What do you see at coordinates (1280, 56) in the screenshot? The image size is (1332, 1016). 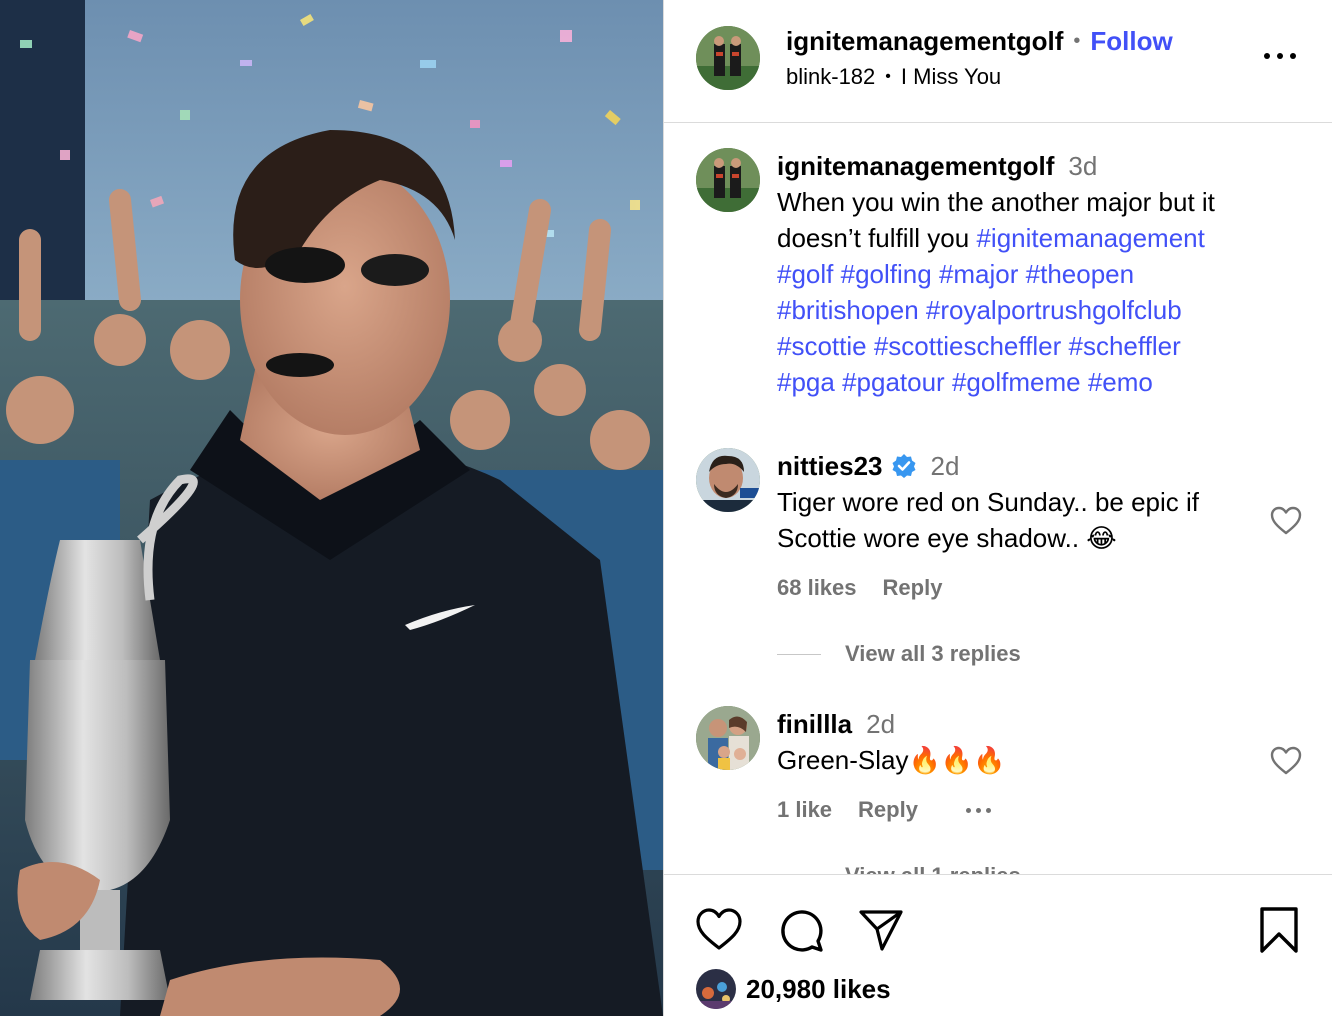 I see `more-horizontal-icon` at bounding box center [1280, 56].